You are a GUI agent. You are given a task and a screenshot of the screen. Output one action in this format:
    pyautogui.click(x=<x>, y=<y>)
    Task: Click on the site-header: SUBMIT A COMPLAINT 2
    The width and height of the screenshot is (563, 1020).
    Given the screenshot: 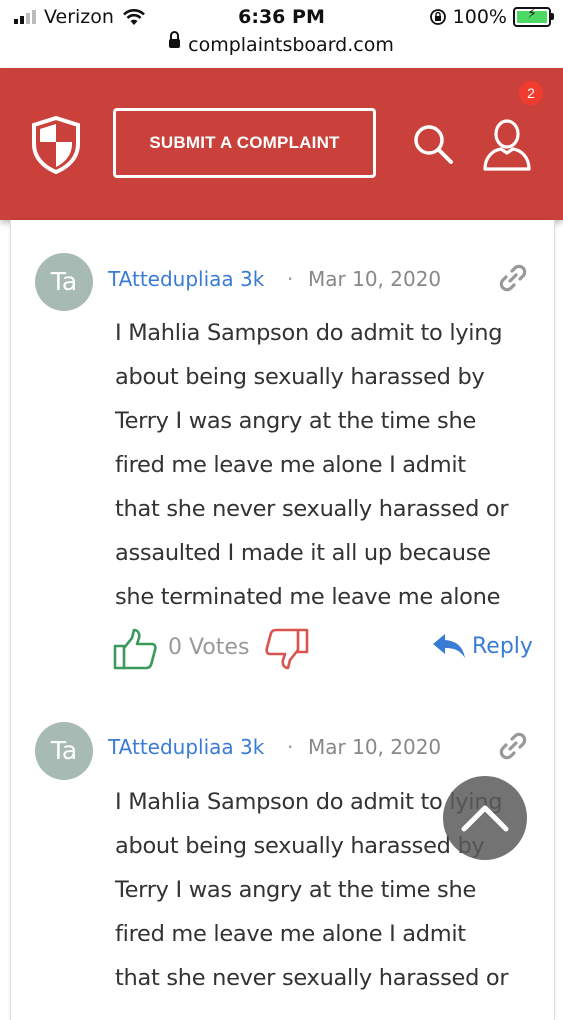 What is the action you would take?
    pyautogui.click(x=281, y=144)
    